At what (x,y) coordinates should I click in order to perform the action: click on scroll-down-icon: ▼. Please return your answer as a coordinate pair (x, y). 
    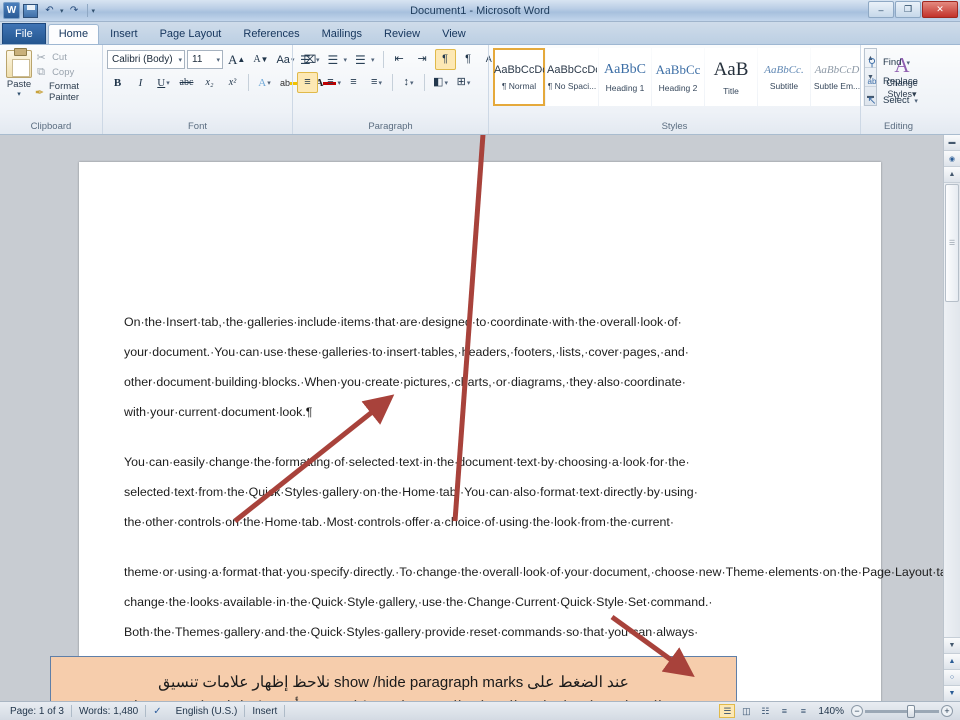
    Looking at the image, I should click on (952, 645).